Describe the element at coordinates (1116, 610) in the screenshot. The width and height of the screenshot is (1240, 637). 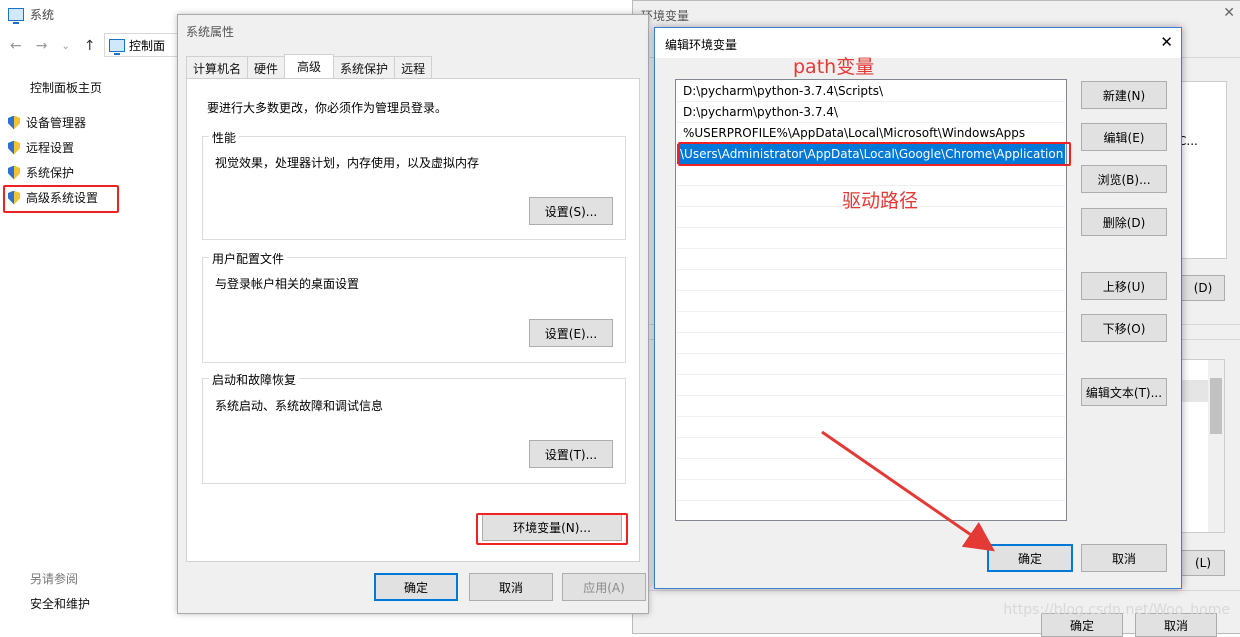
I see `watermark: https://blog.csdn.net/Woo_home` at that location.